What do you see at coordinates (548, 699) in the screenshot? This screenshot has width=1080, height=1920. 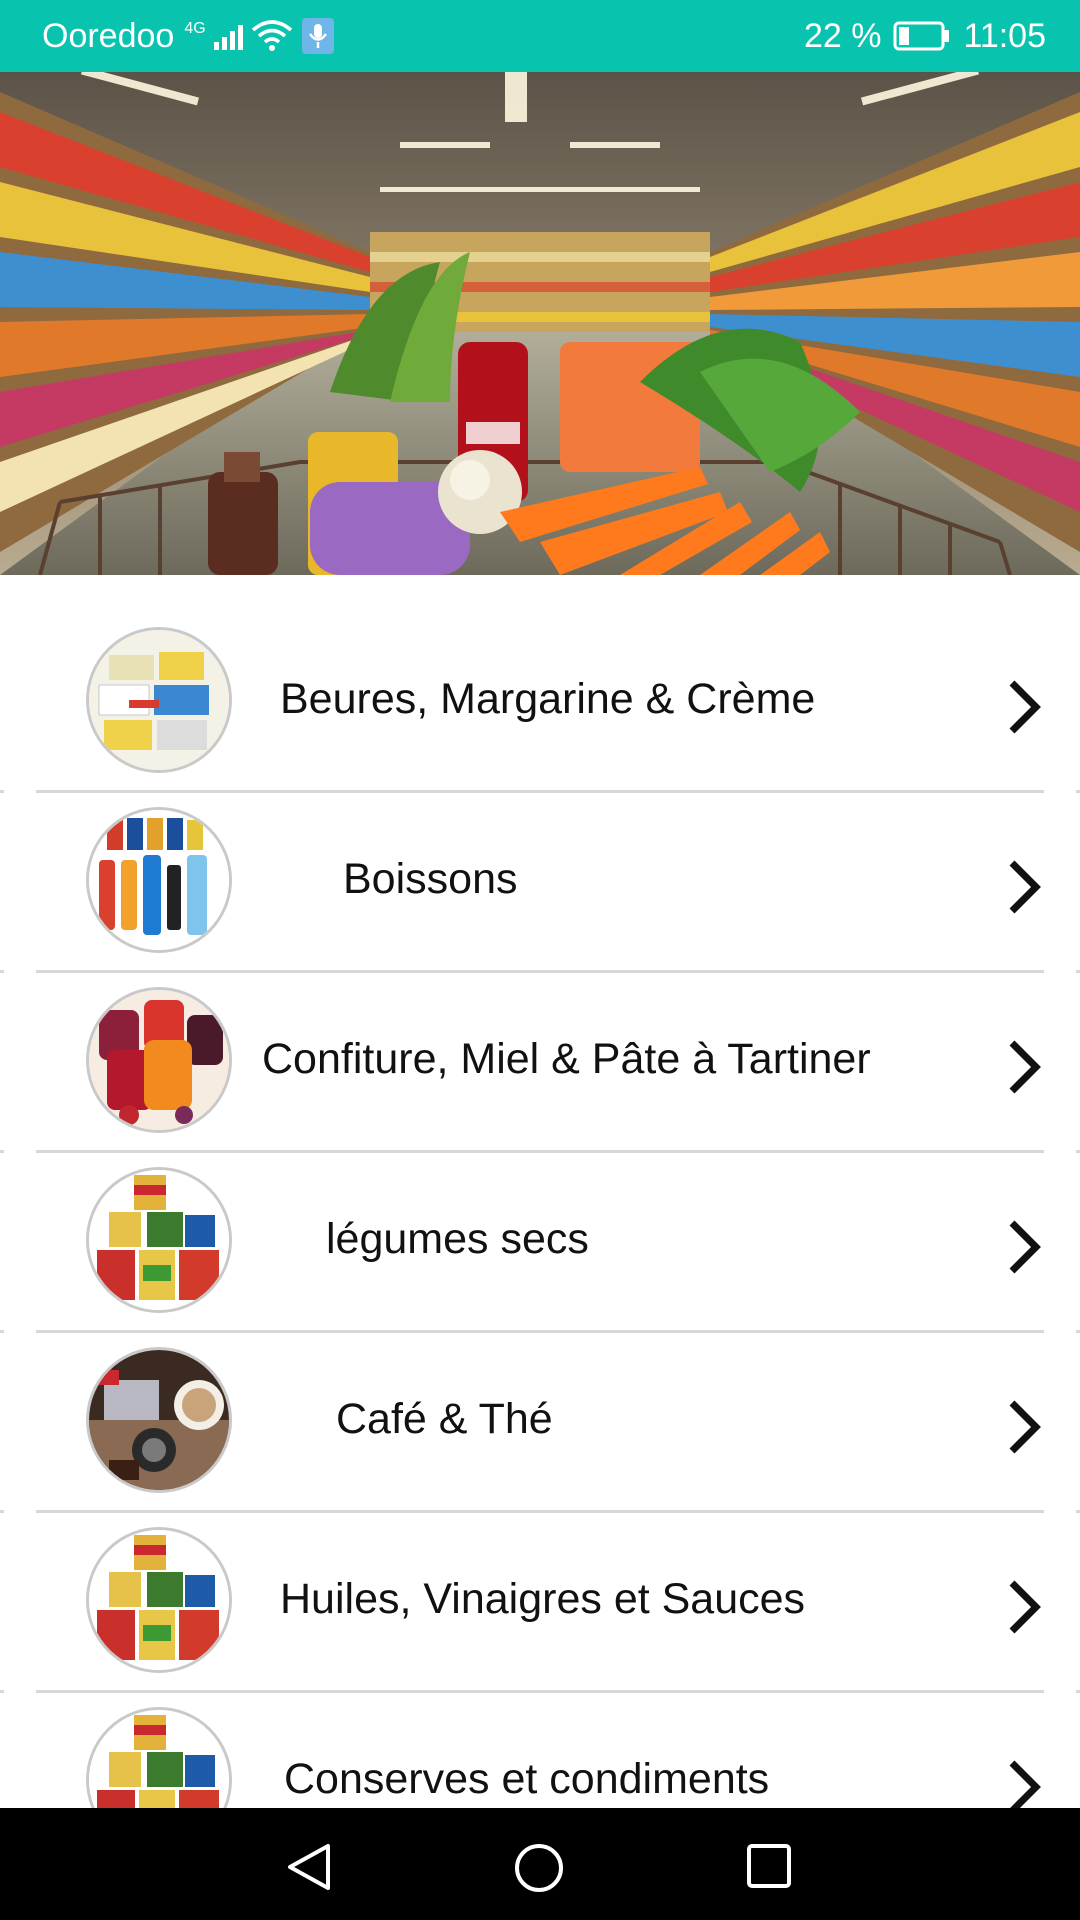 I see `category-label: Beures, Margarine & Crème` at bounding box center [548, 699].